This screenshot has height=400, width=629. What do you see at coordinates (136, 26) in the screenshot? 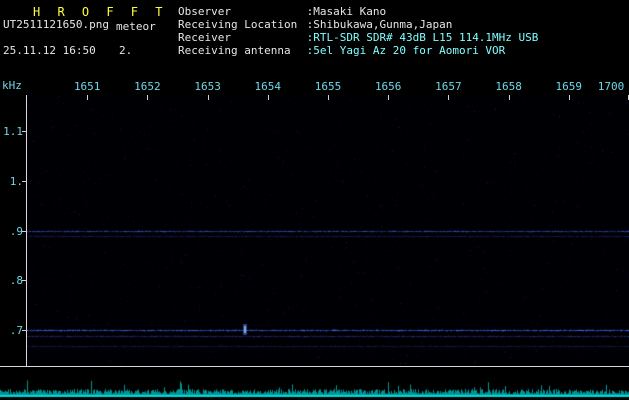
I see `observation-note: meteor` at bounding box center [136, 26].